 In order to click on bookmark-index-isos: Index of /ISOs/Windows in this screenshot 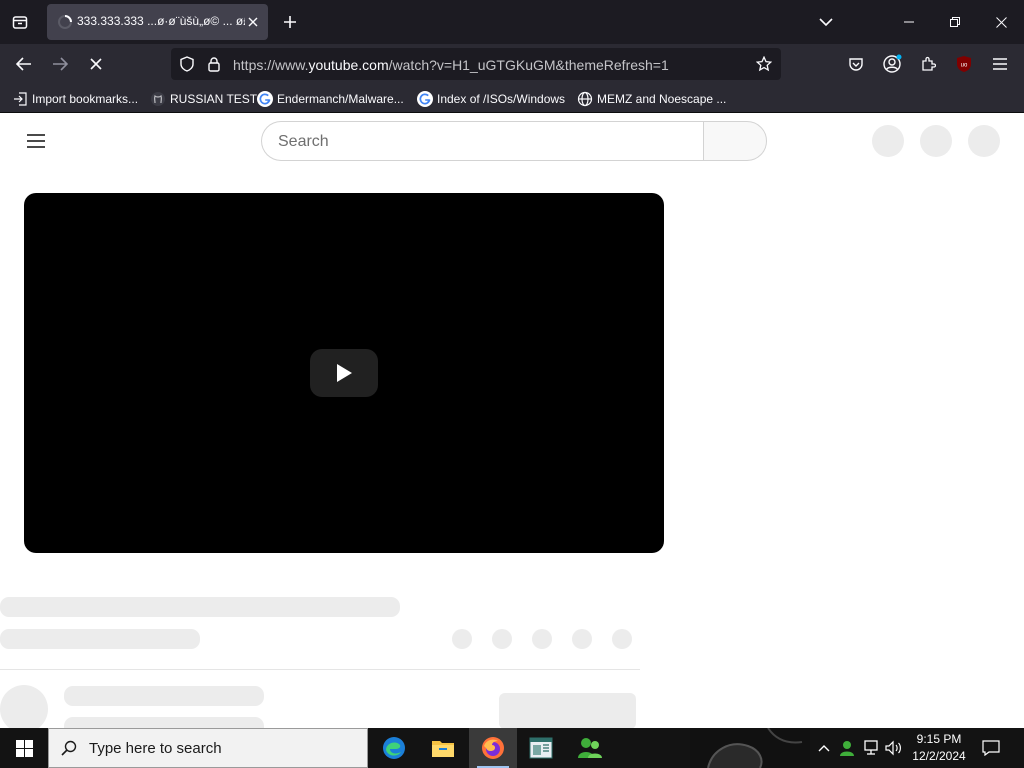, I will do `click(491, 99)`.